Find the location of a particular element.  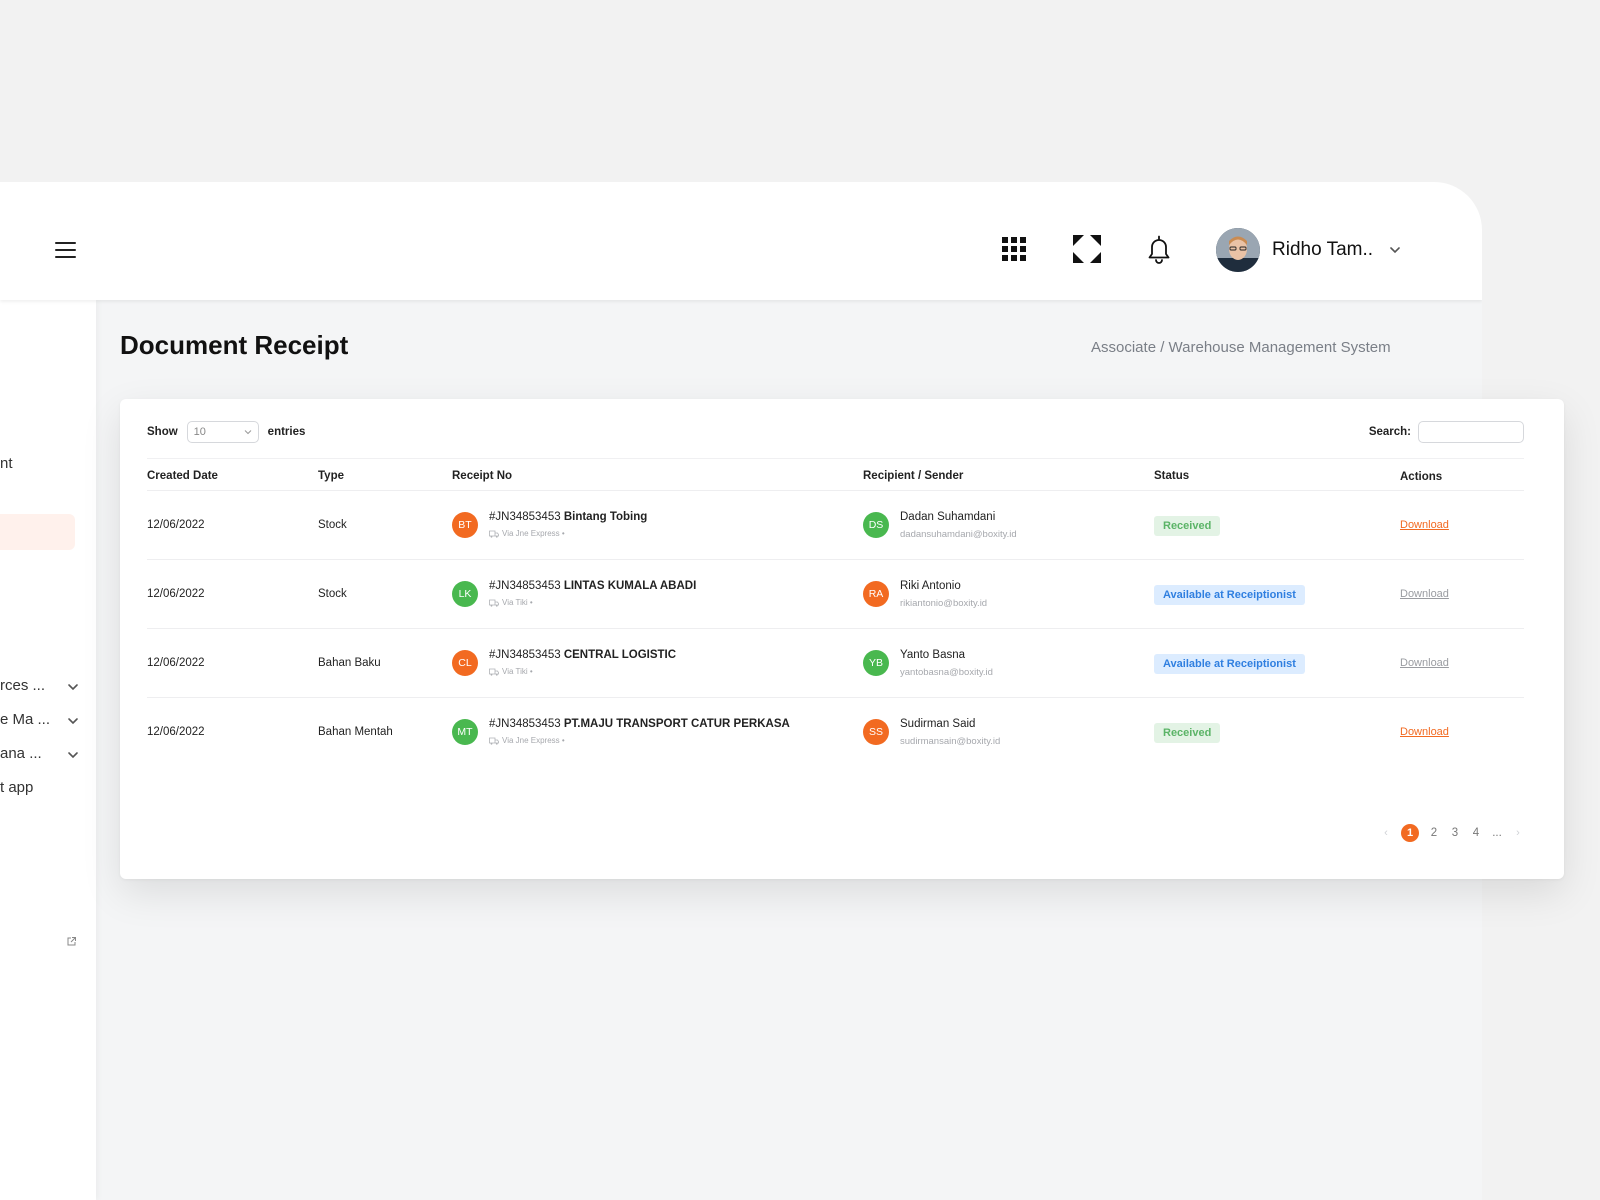

column-header: Receipt No is located at coordinates (482, 476).